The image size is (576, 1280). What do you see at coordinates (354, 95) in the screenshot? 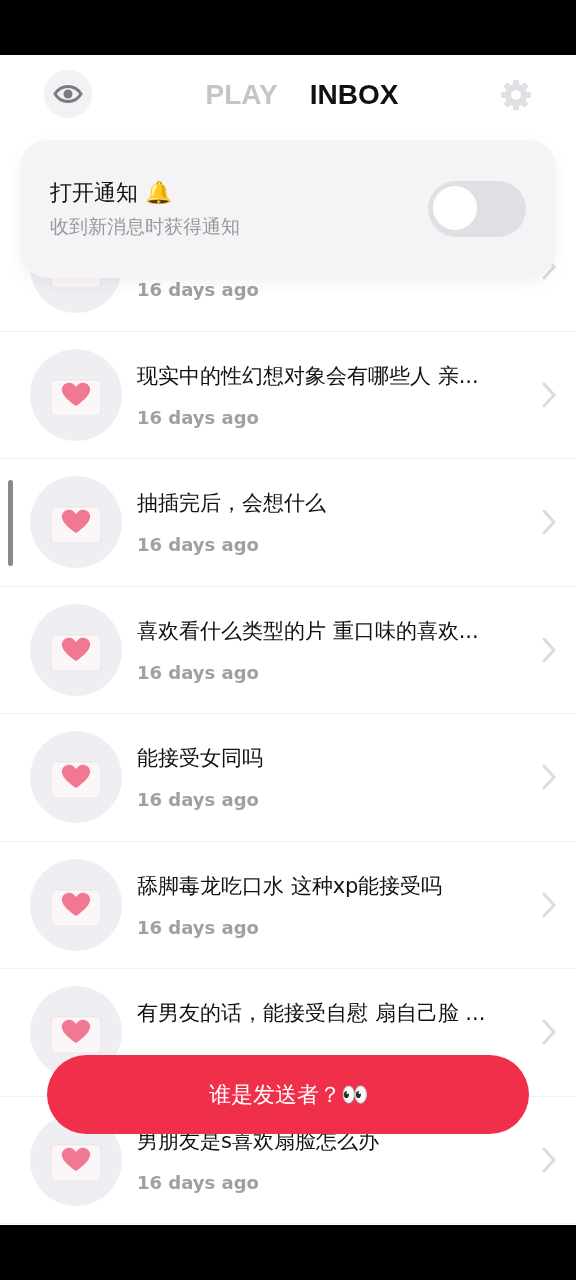
I see `tab: INBOX` at bounding box center [354, 95].